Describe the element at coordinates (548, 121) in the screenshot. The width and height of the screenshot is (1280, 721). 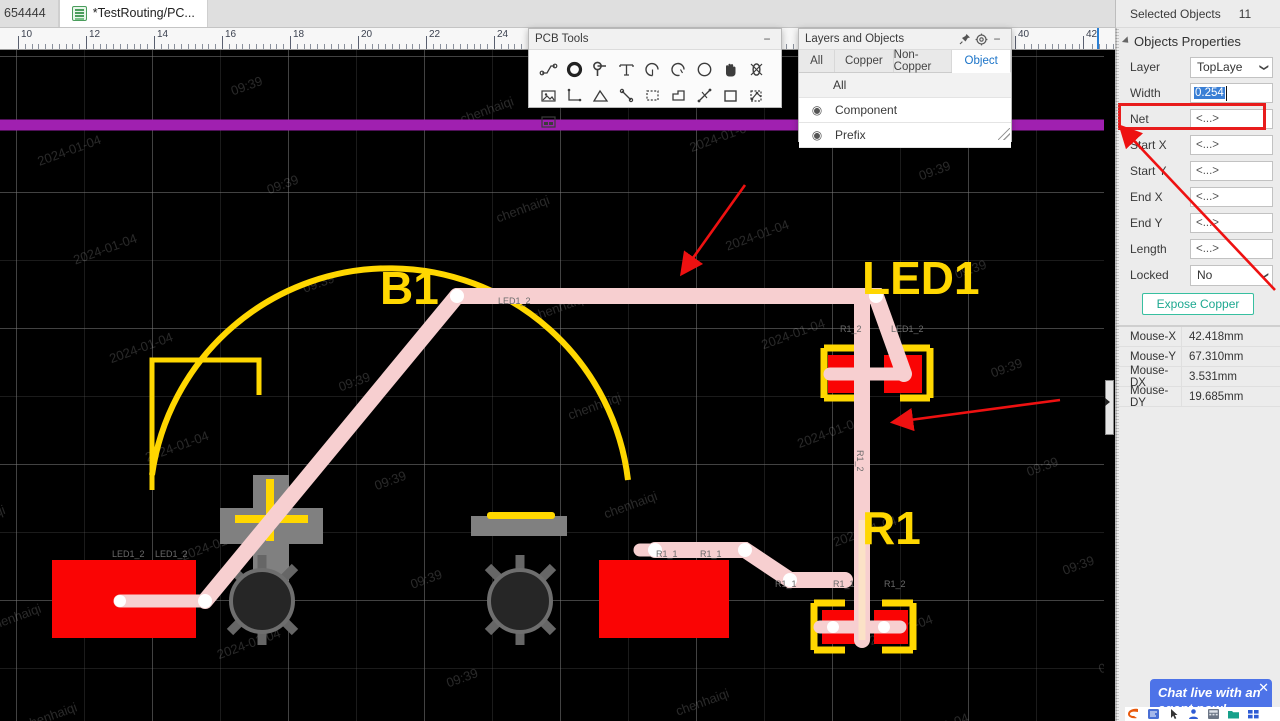
I see `panel-icon` at that location.